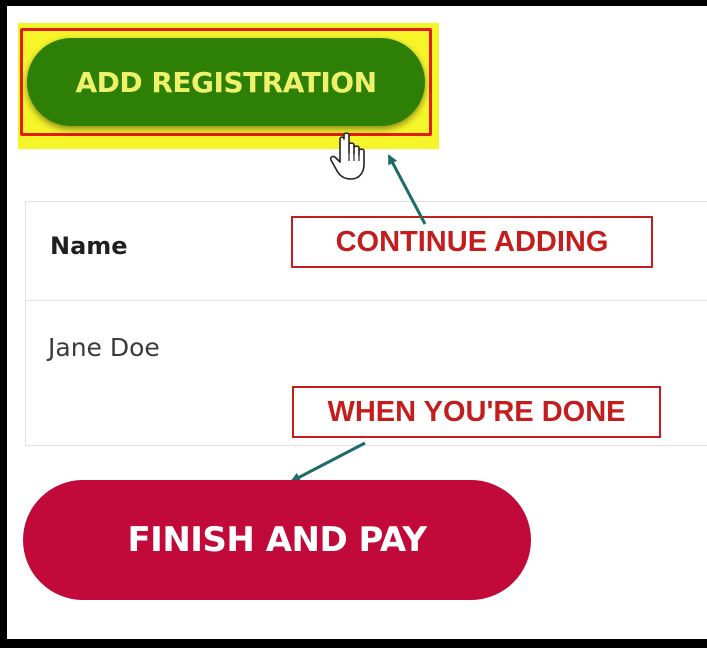  I want to click on add-registration-button: ADD REGISTRATION, so click(226, 82).